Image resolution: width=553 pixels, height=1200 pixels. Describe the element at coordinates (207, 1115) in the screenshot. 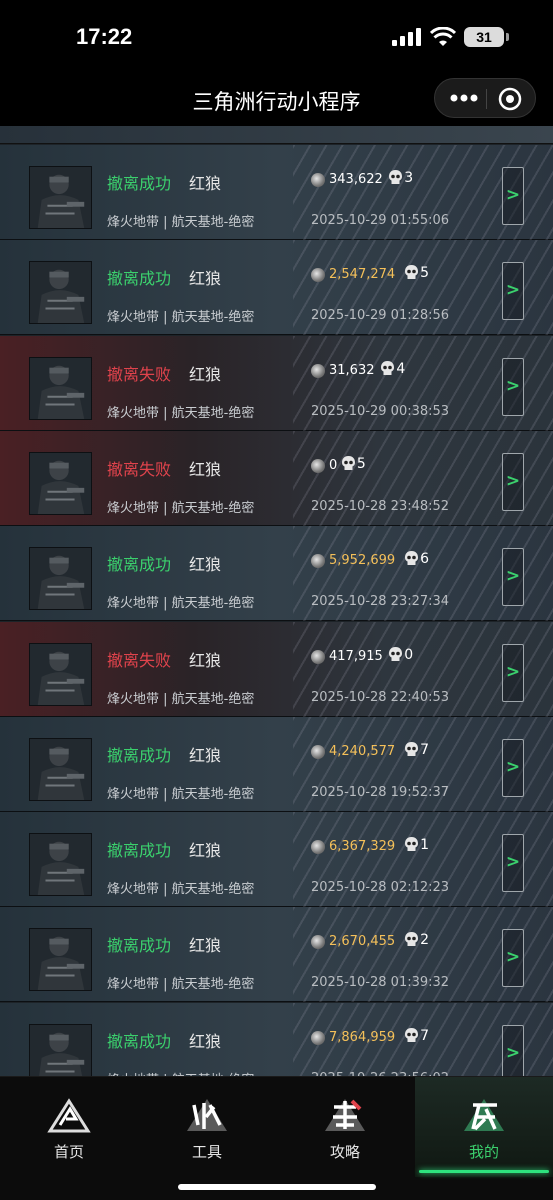

I see `tools-logo-icon` at that location.